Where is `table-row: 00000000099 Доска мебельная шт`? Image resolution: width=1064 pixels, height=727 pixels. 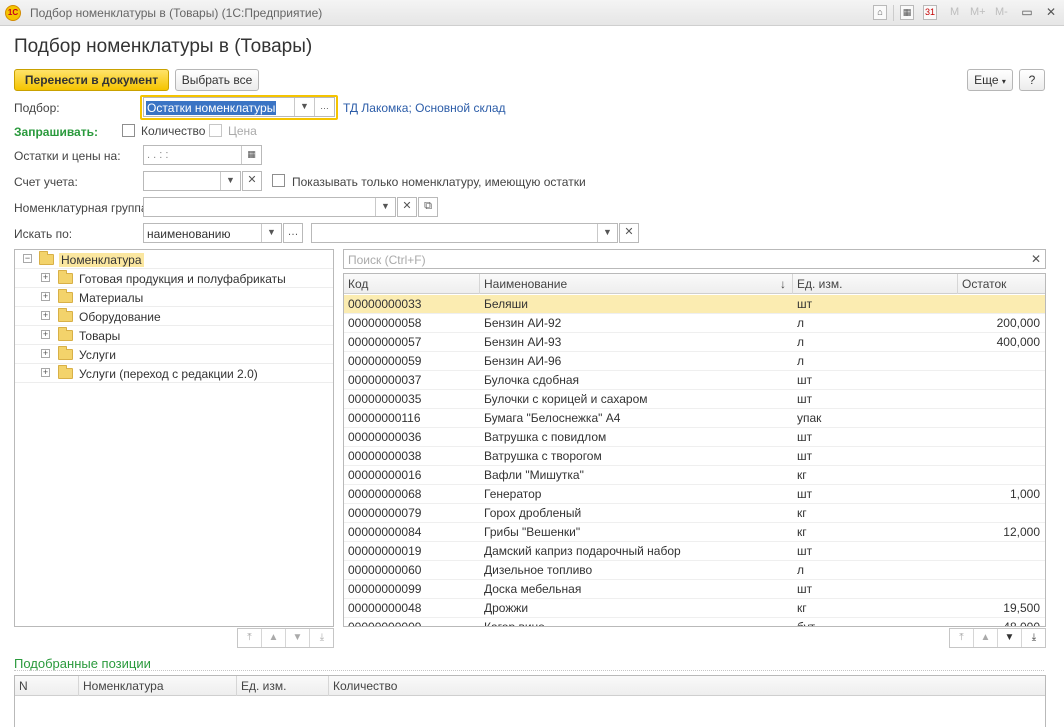 table-row: 00000000099 Доска мебельная шт is located at coordinates (694, 589).